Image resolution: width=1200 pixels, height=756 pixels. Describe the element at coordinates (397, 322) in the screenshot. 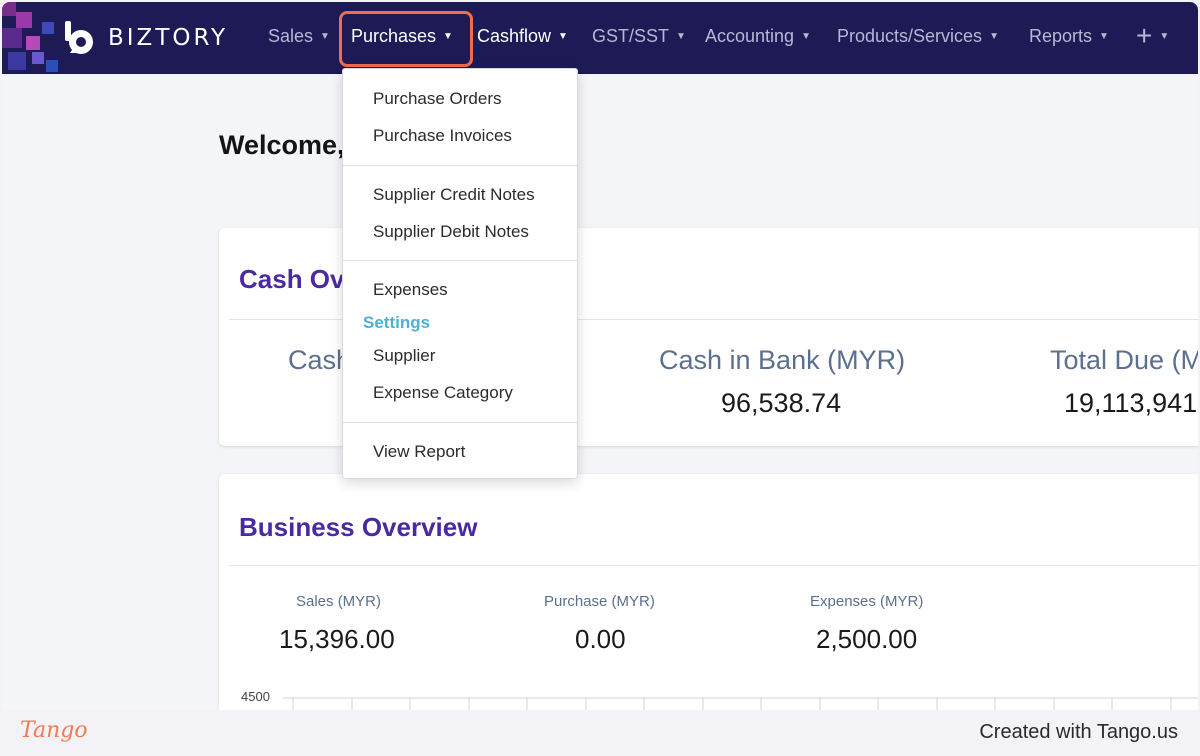

I see `menu-header-settings: Settings` at that location.